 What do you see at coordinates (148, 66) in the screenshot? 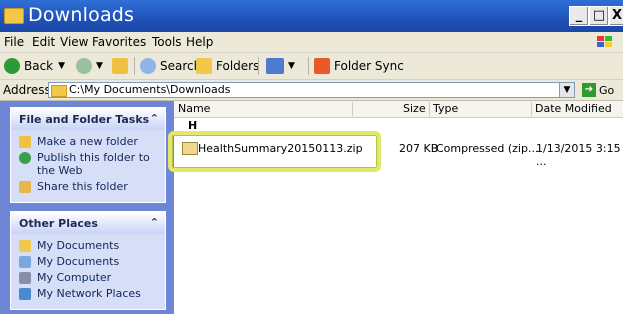
I see `search-icon` at bounding box center [148, 66].